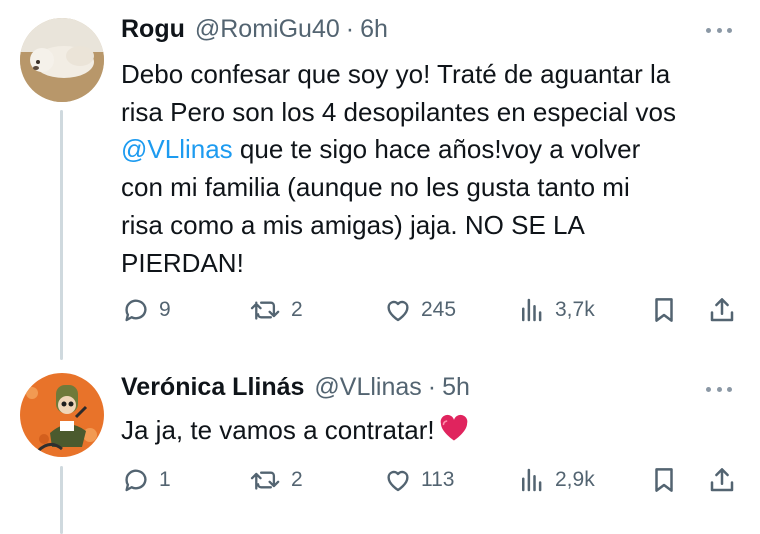  Describe the element at coordinates (440, 149) in the screenshot. I see `text-fragment: que te sigo hace años!voy a volver` at that location.